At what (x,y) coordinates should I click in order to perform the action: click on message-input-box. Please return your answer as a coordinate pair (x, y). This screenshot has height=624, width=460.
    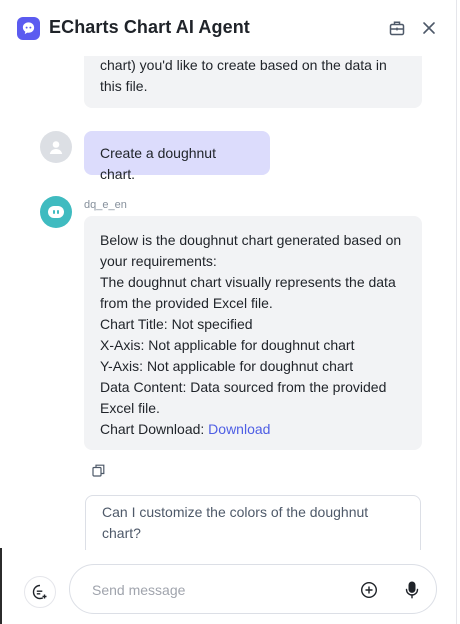
    Looking at the image, I should click on (253, 589).